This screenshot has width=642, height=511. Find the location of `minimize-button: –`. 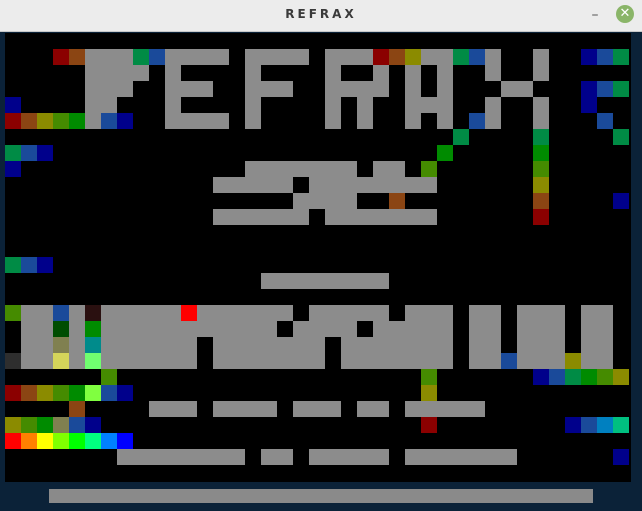

minimize-button: – is located at coordinates (595, 15).